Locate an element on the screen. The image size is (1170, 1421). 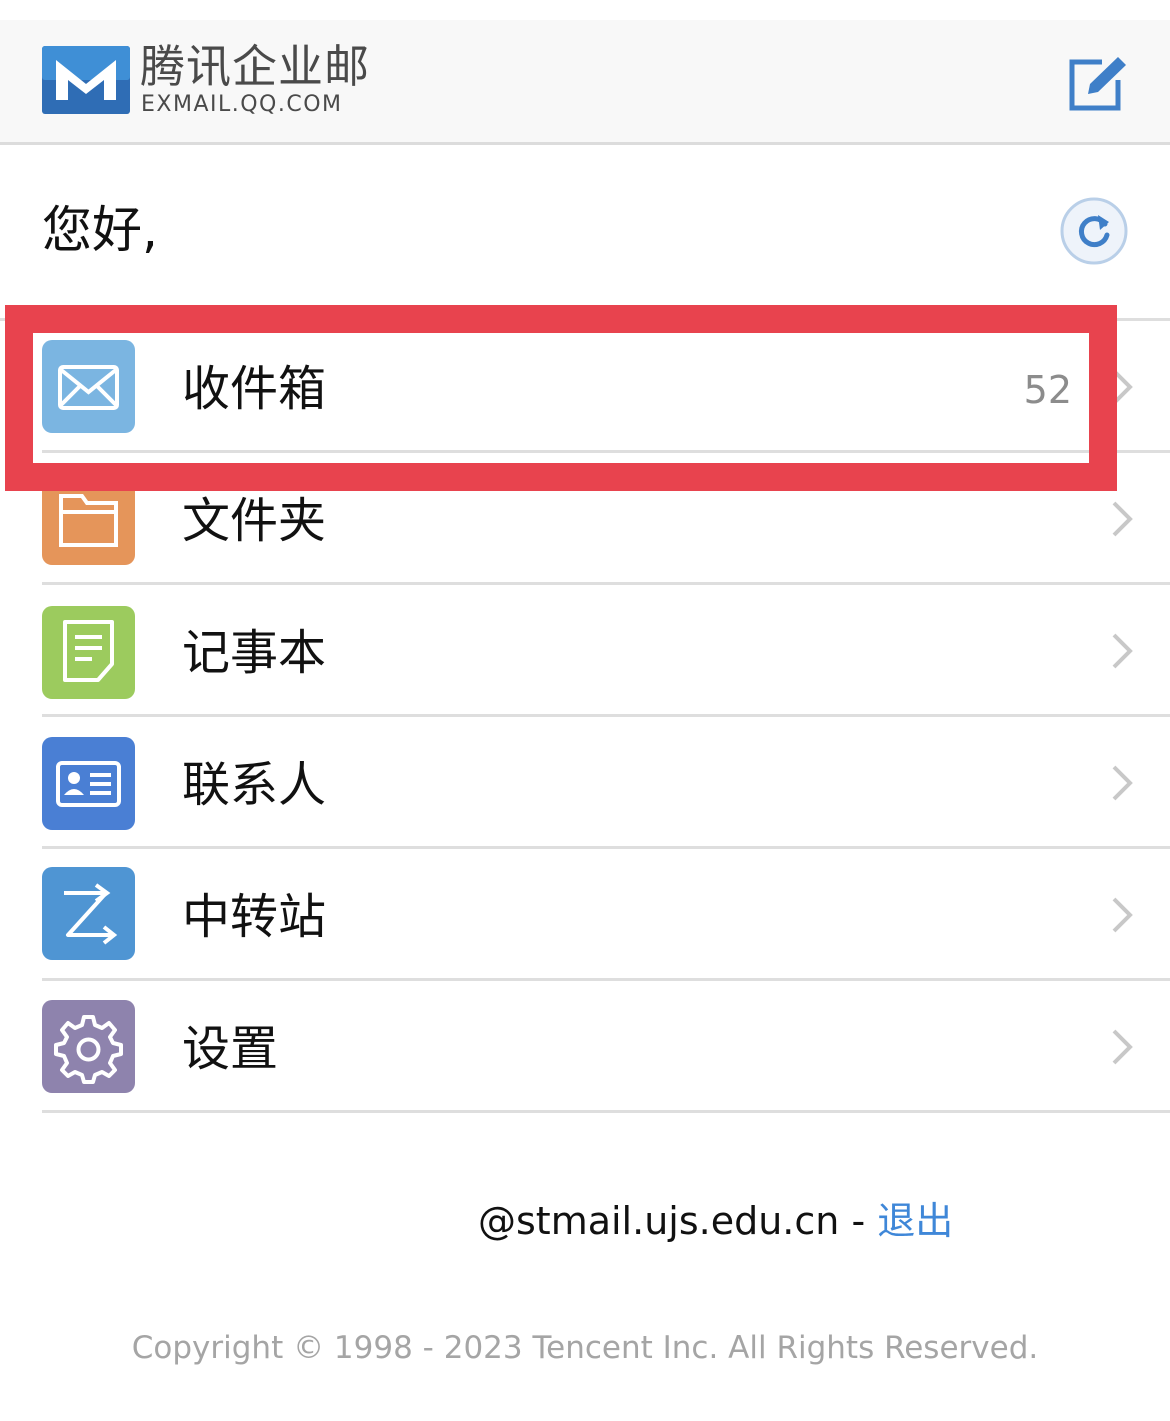
menu-item-folders: 文件夹 is located at coordinates (585, 520).